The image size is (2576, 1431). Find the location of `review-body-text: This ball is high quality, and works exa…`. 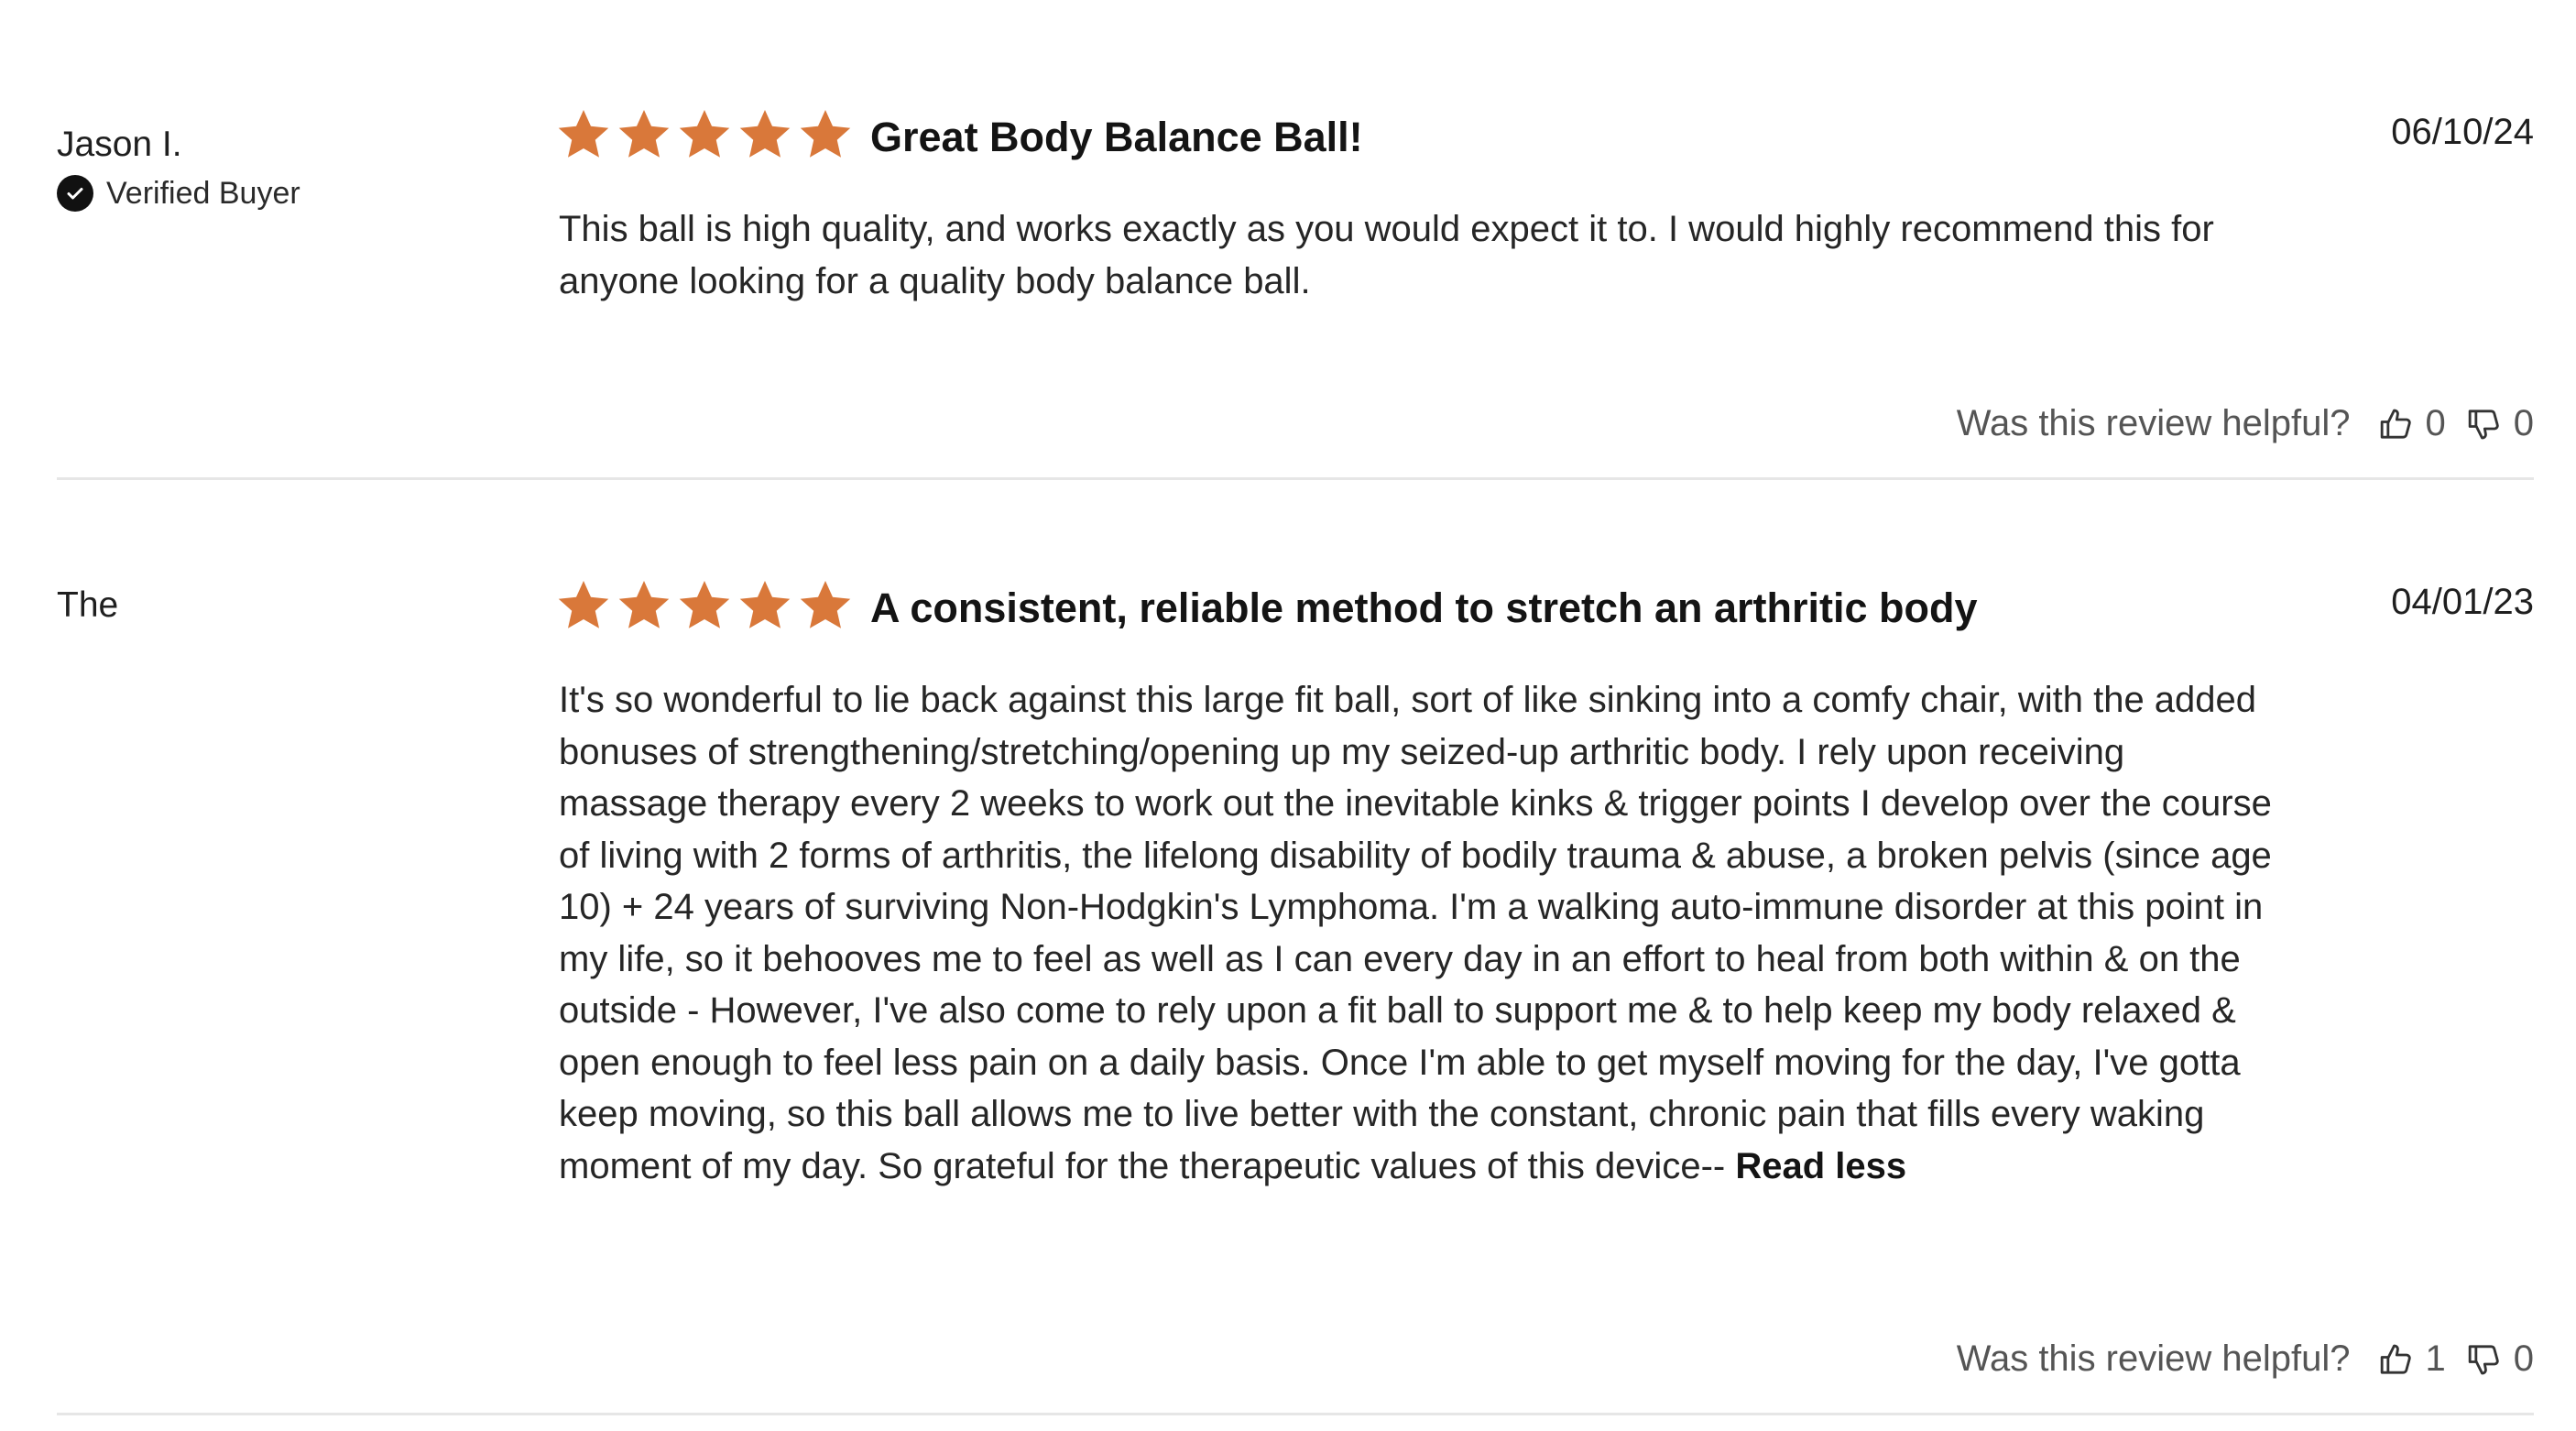

review-body-text: This ball is high quality, and works exa… is located at coordinates (1387, 255).